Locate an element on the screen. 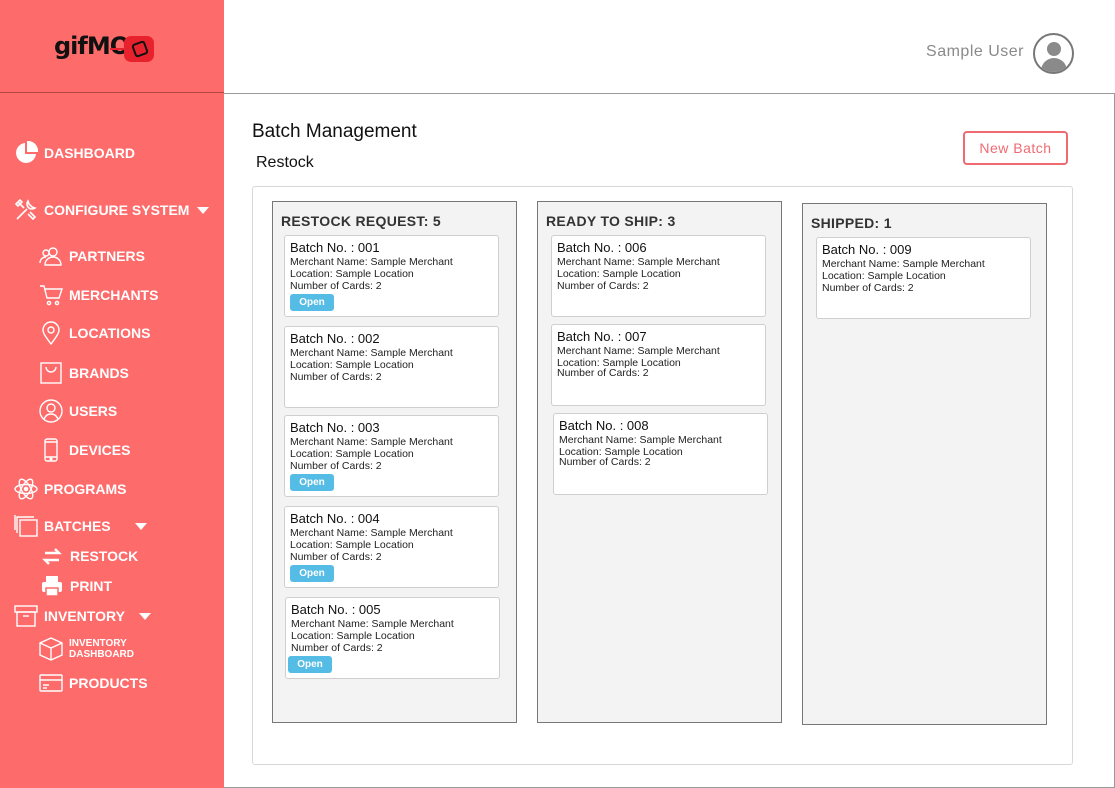  sidebar-item-users: USERS is located at coordinates (78, 411).